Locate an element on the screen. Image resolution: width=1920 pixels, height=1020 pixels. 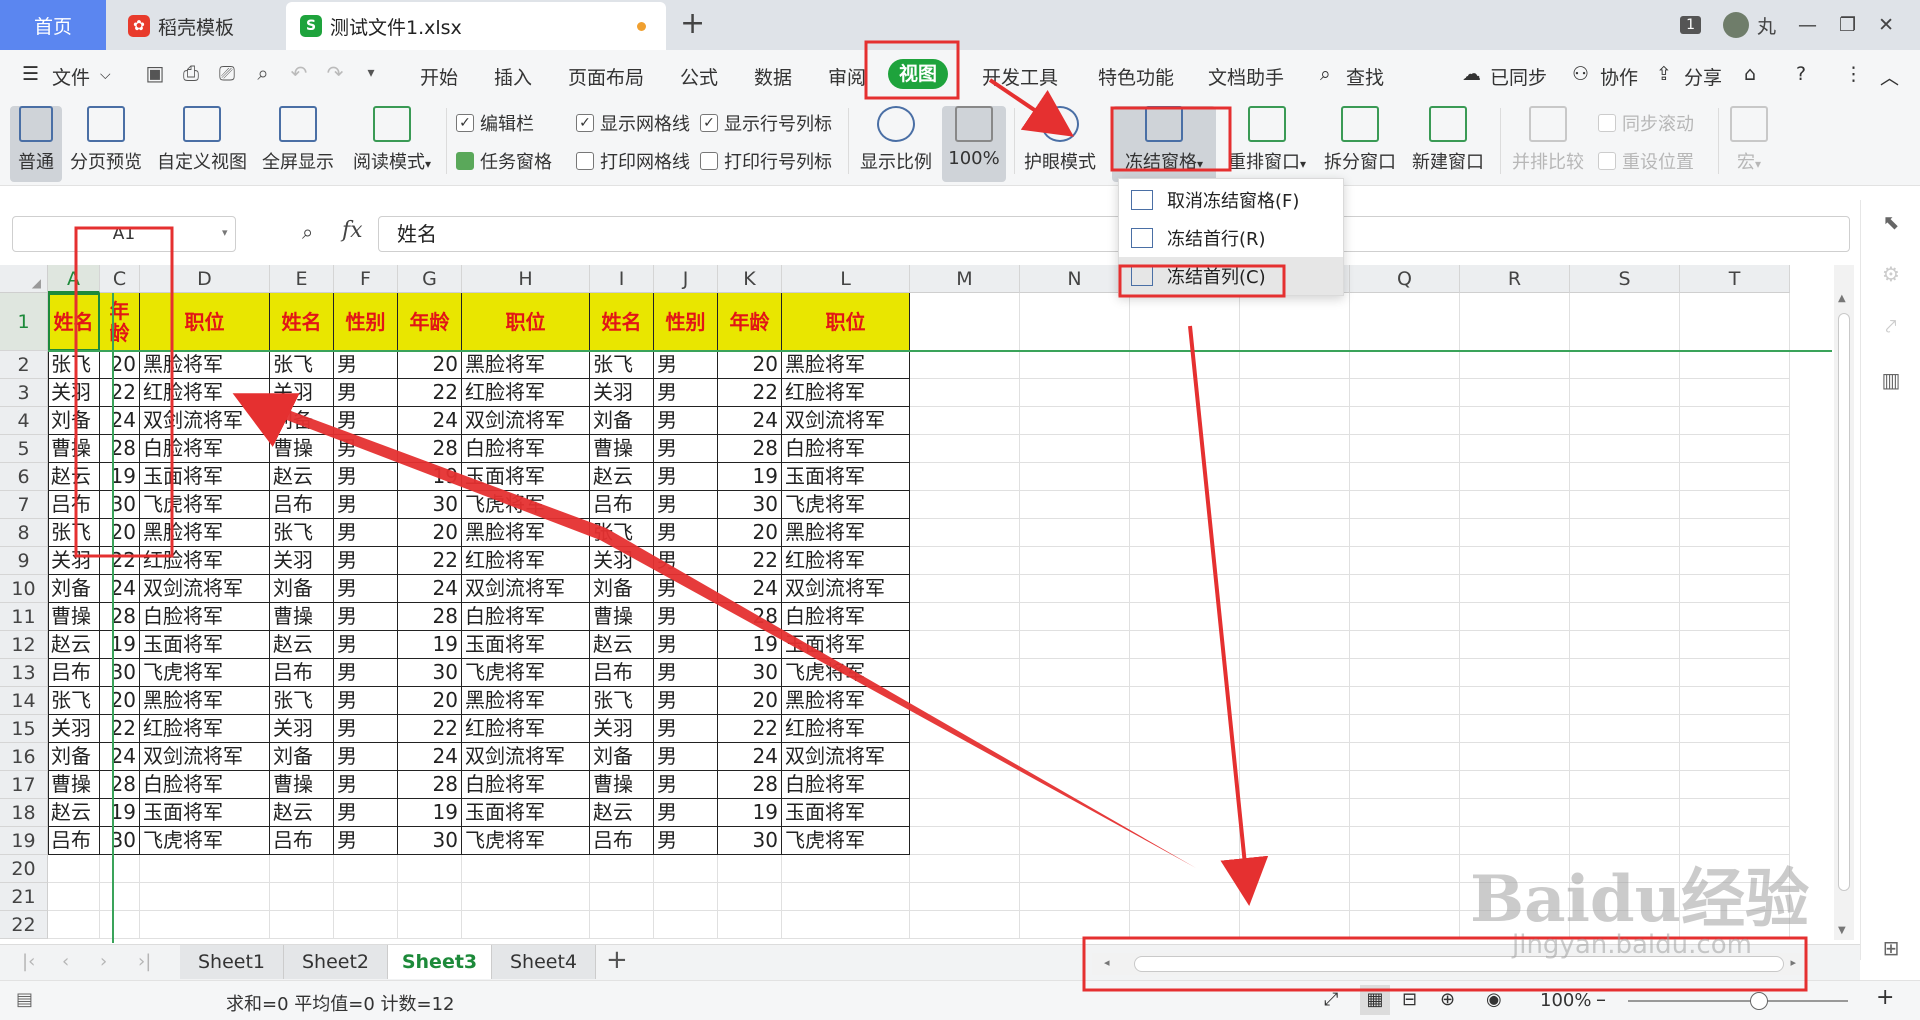
column-header-a: A is located at coordinates (74, 279).